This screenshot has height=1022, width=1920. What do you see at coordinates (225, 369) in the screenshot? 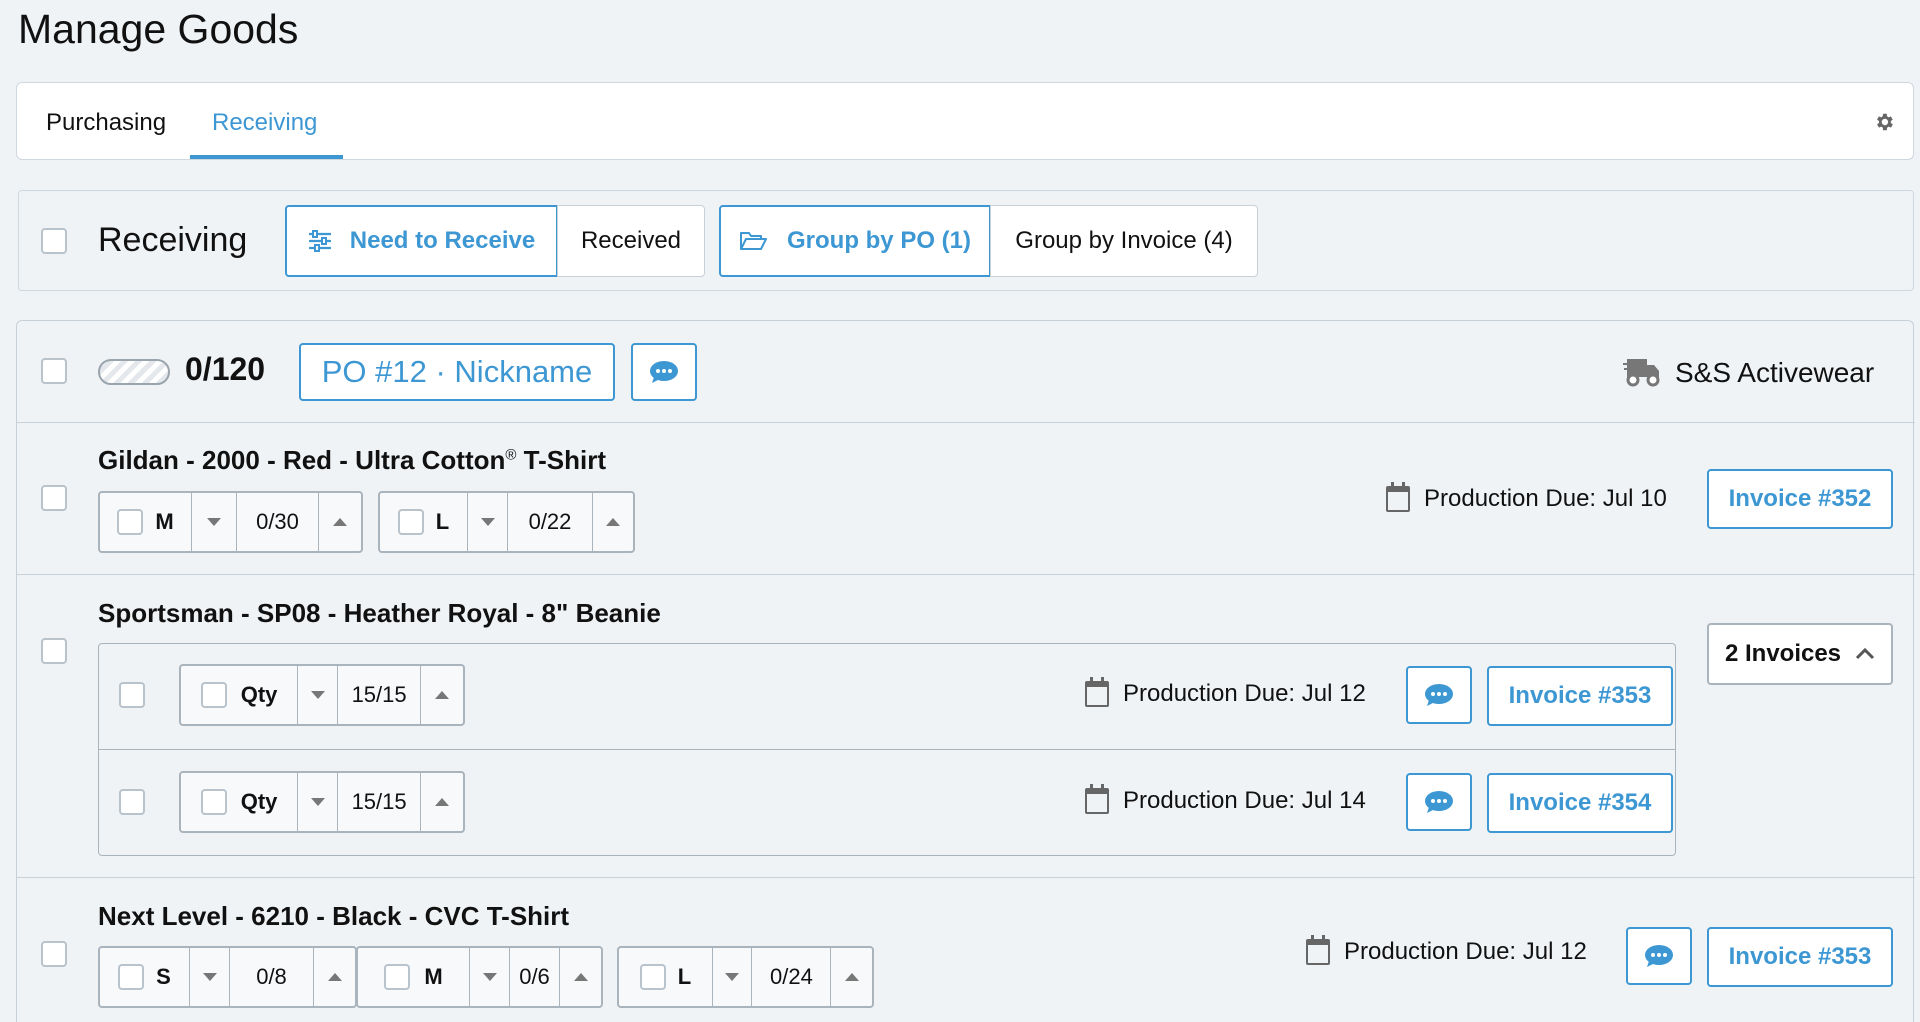
I see `po-progress-count: 0/120` at bounding box center [225, 369].